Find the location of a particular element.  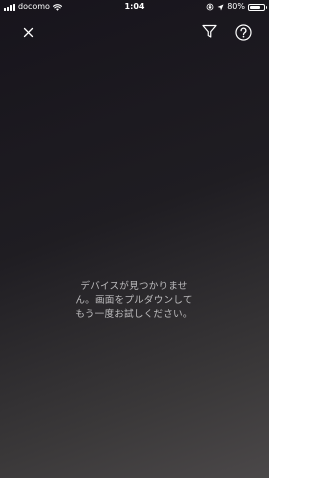

battery-icon is located at coordinates (257, 7).